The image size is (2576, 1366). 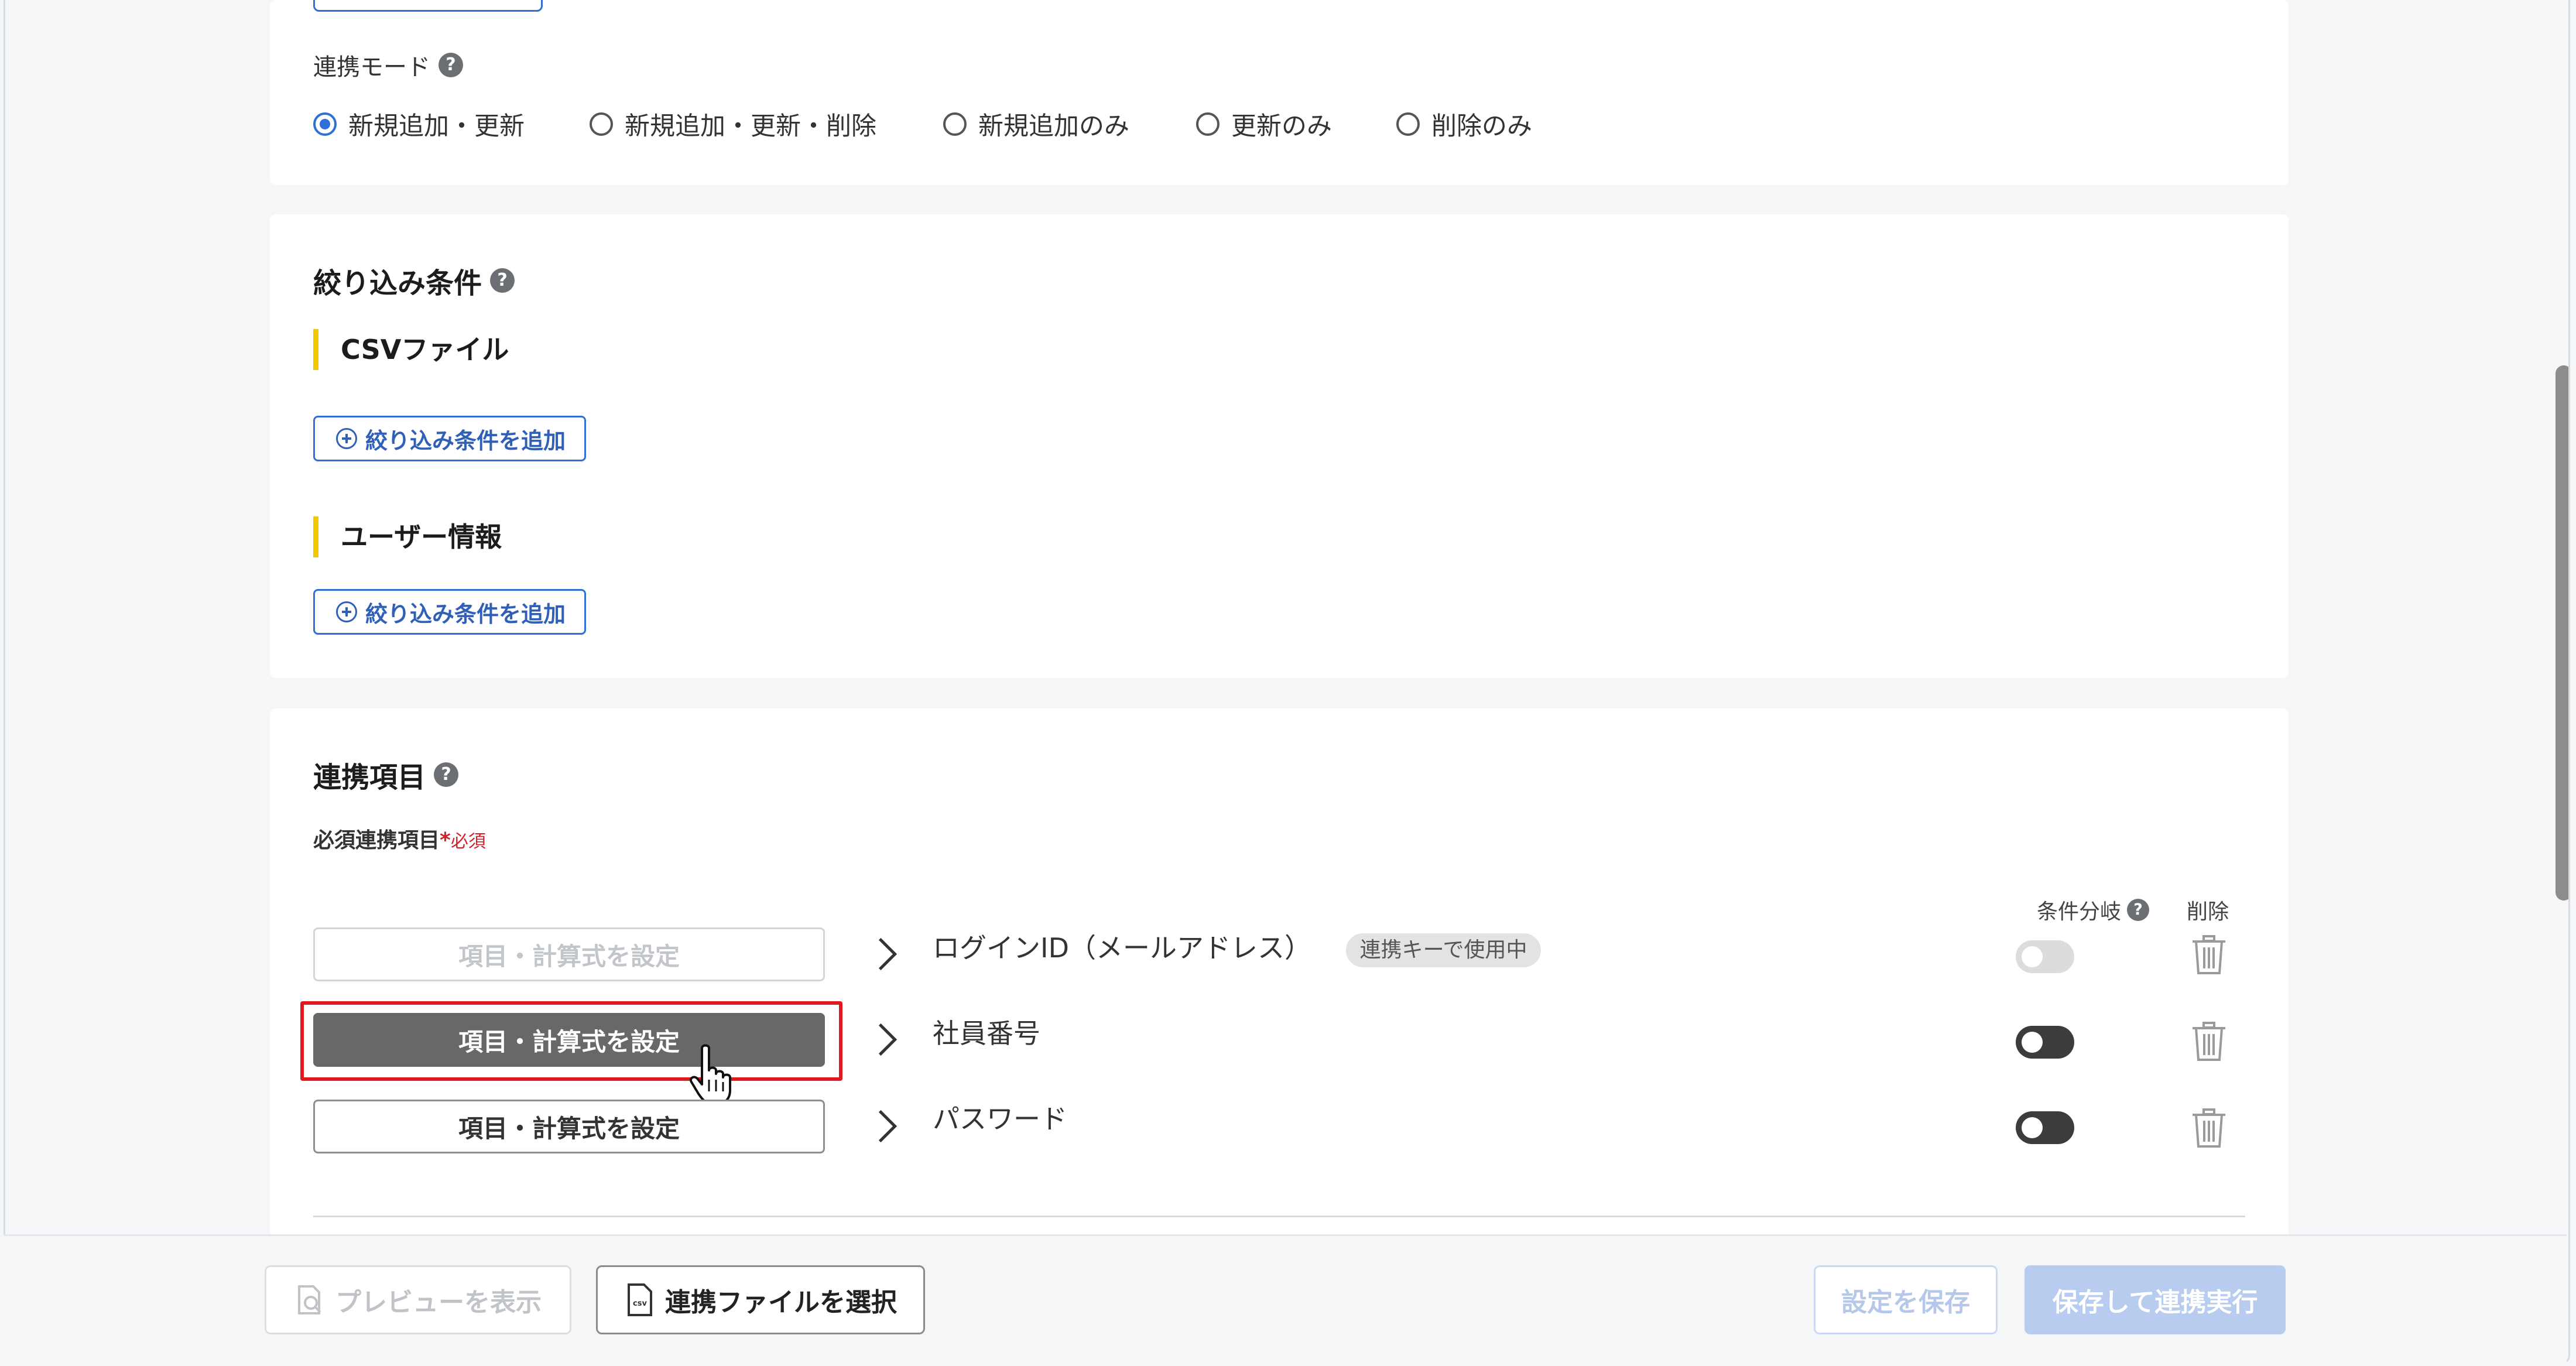 I want to click on required-mark: *, so click(x=445, y=840).